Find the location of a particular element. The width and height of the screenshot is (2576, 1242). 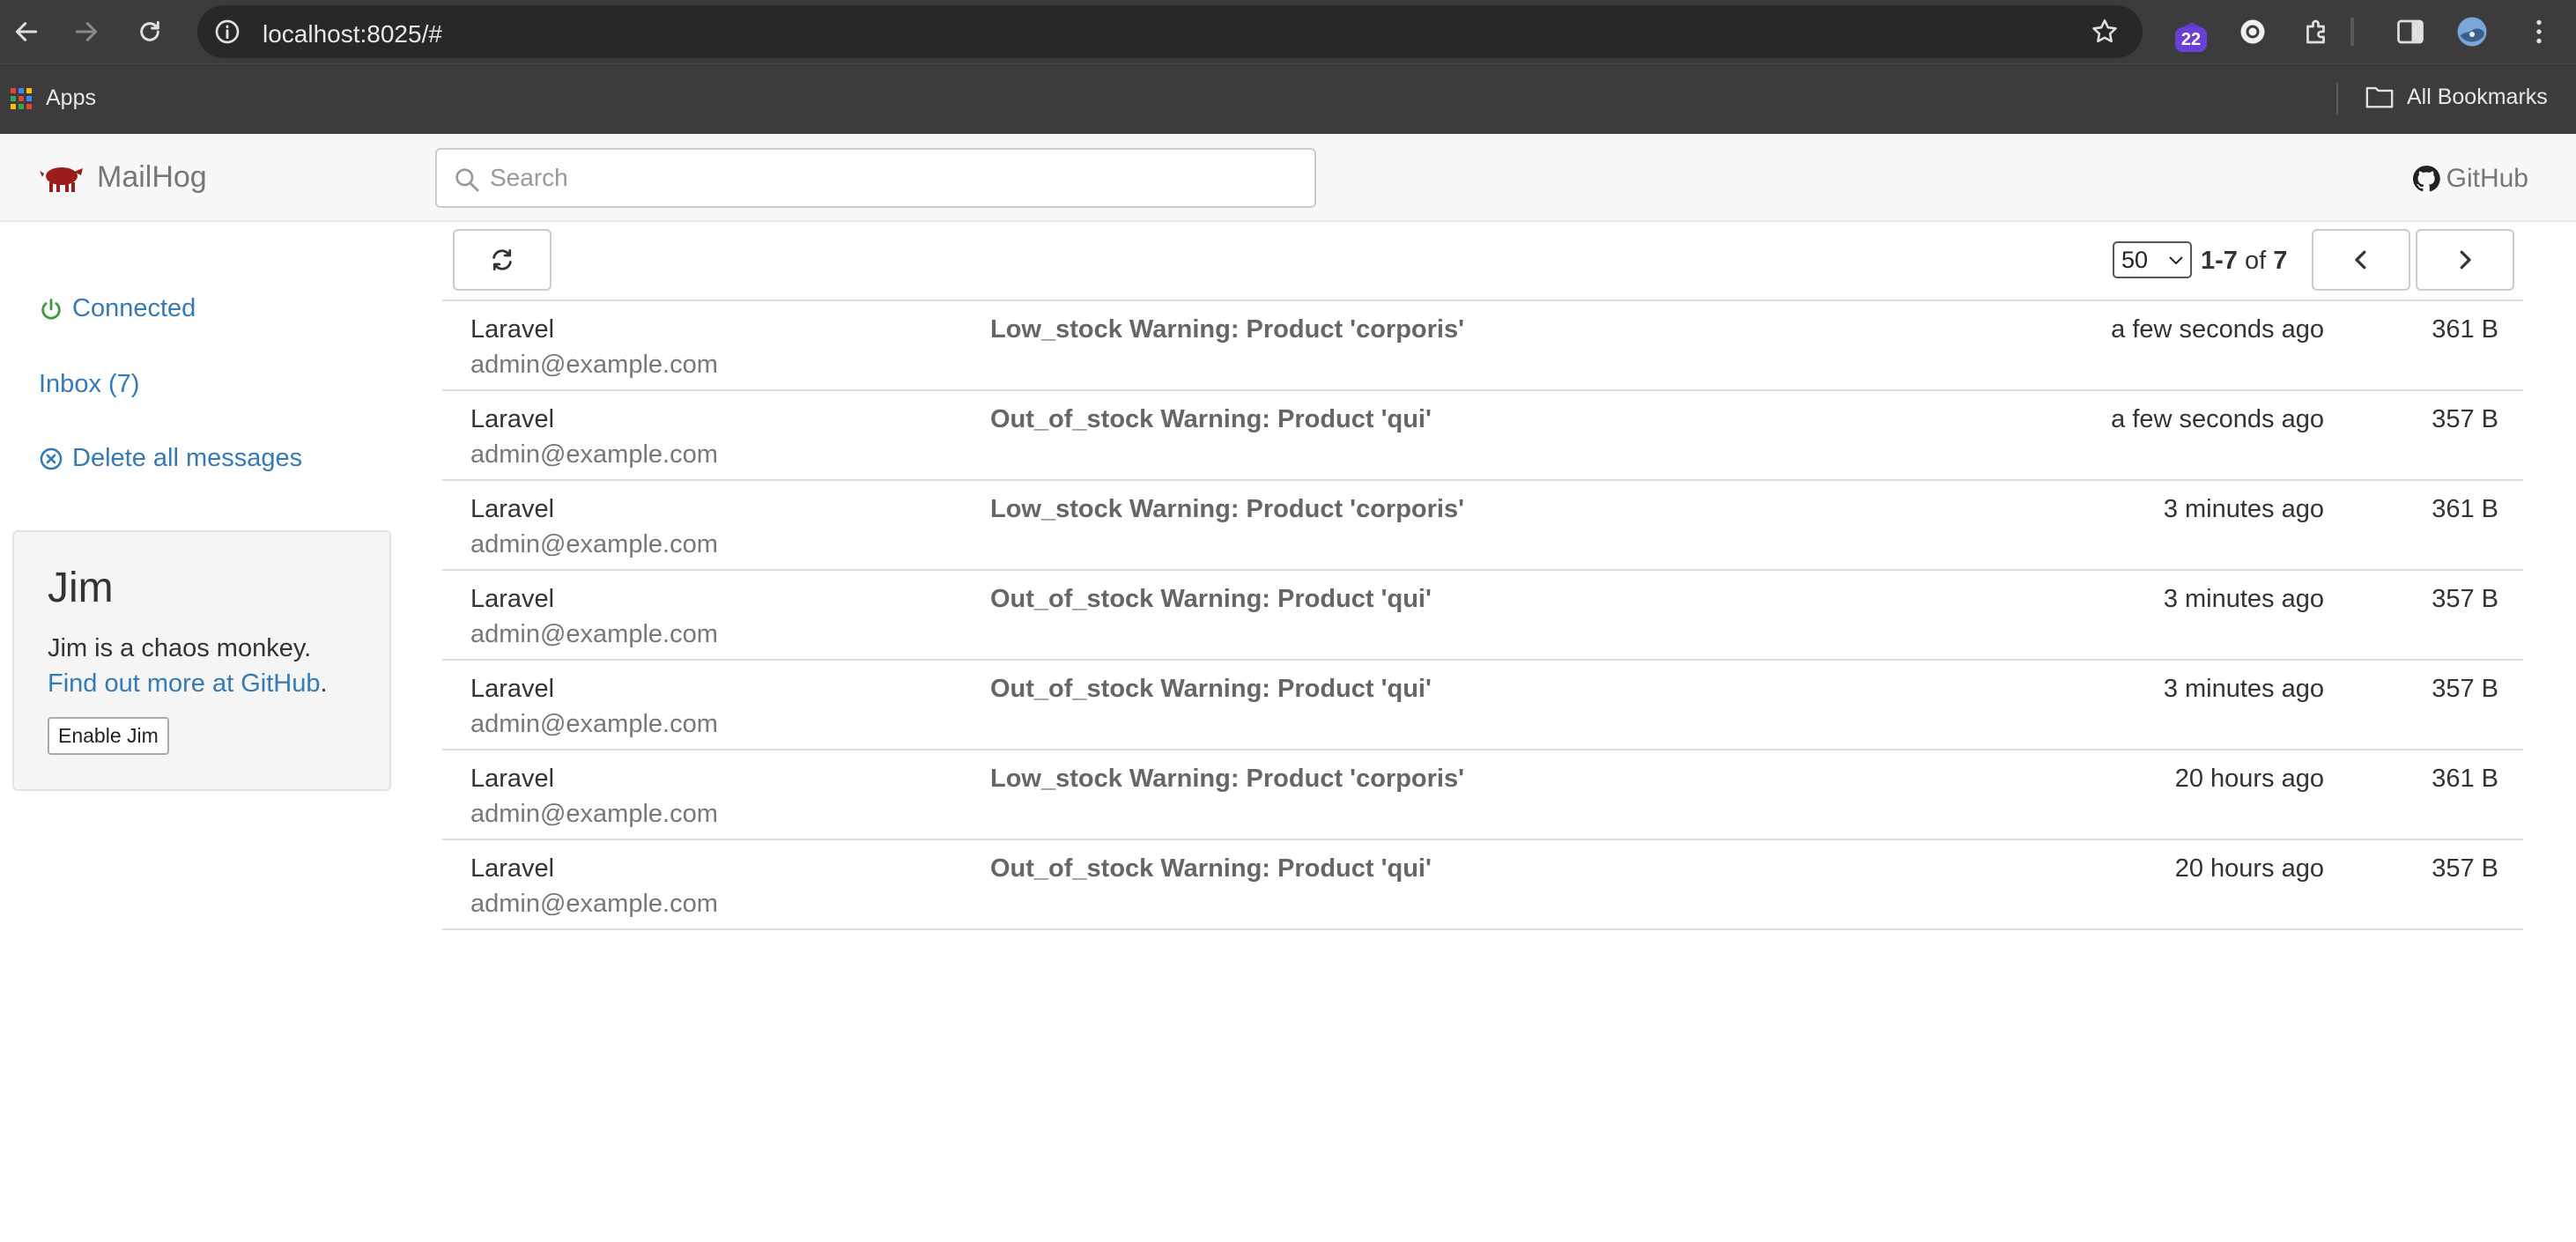

connected-label: Connected is located at coordinates (134, 308).